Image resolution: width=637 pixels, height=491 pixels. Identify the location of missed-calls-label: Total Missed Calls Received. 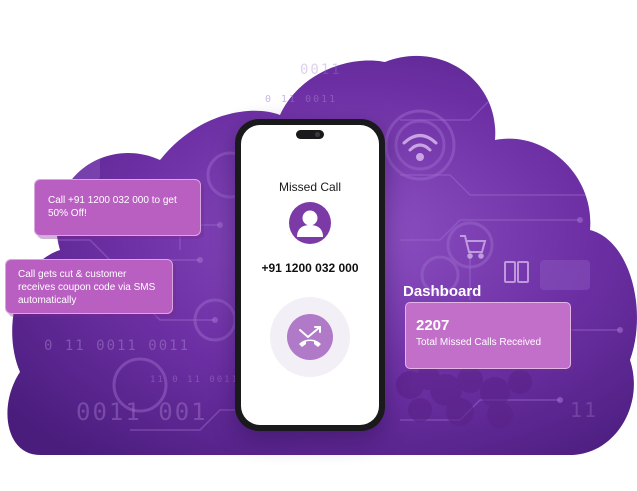
(479, 342).